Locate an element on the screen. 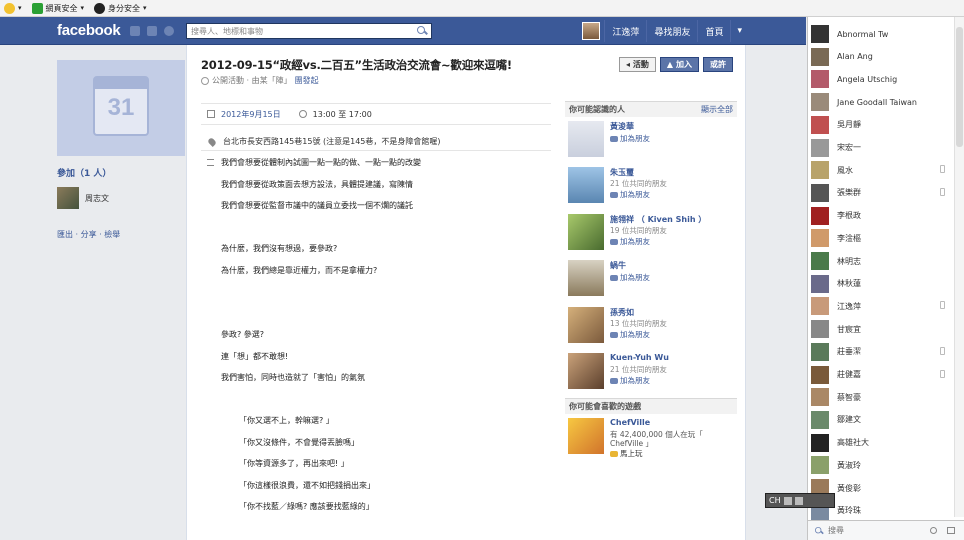 Image resolution: width=964 pixels, height=540 pixels. chat-friend: 林秋蓮 is located at coordinates (880, 284).